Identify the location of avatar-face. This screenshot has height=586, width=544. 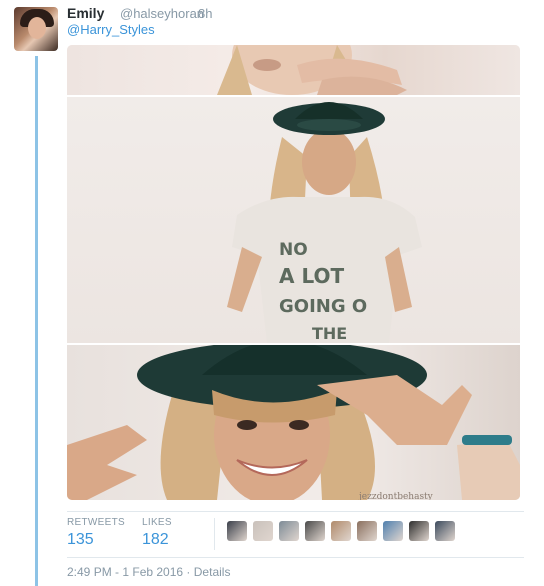
(37, 28).